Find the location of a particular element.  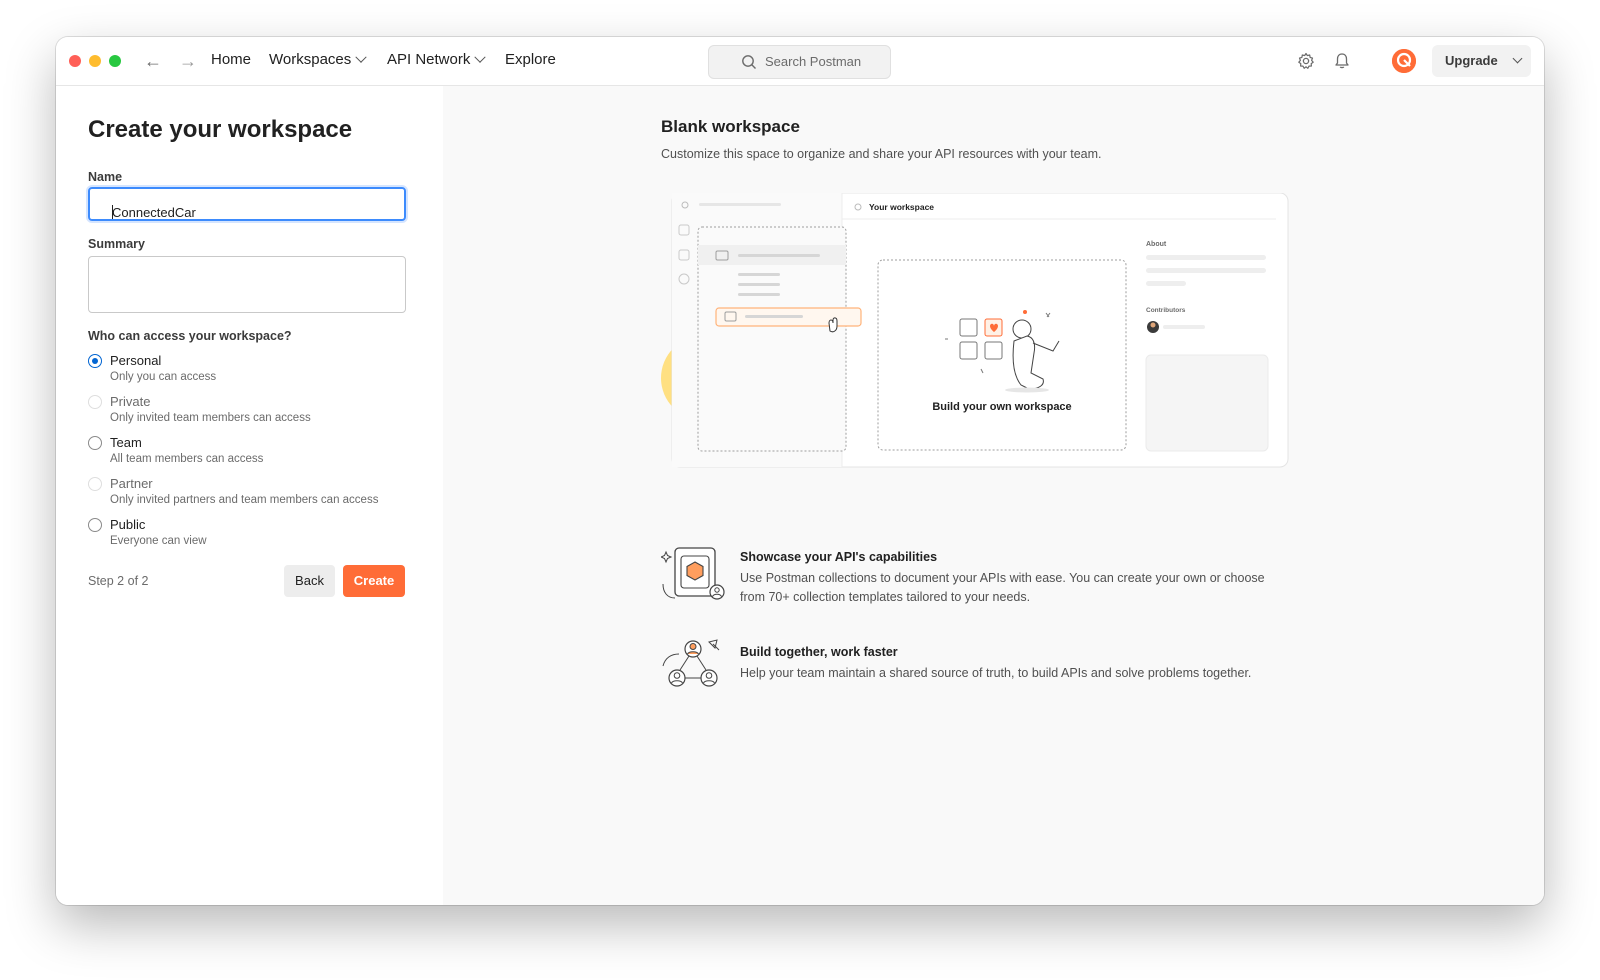

back-button: Back is located at coordinates (309, 581).